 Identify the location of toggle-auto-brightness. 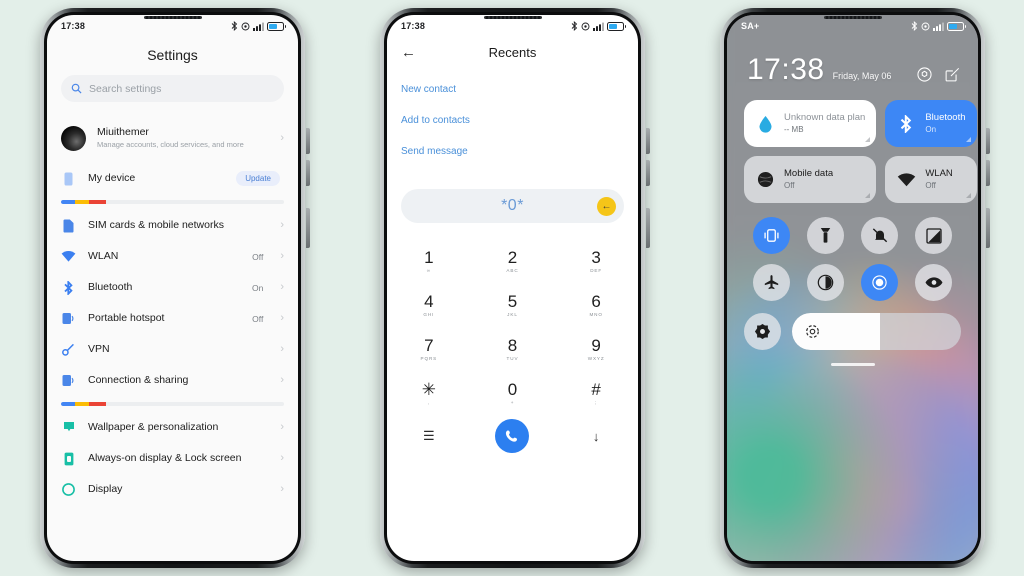
(934, 235).